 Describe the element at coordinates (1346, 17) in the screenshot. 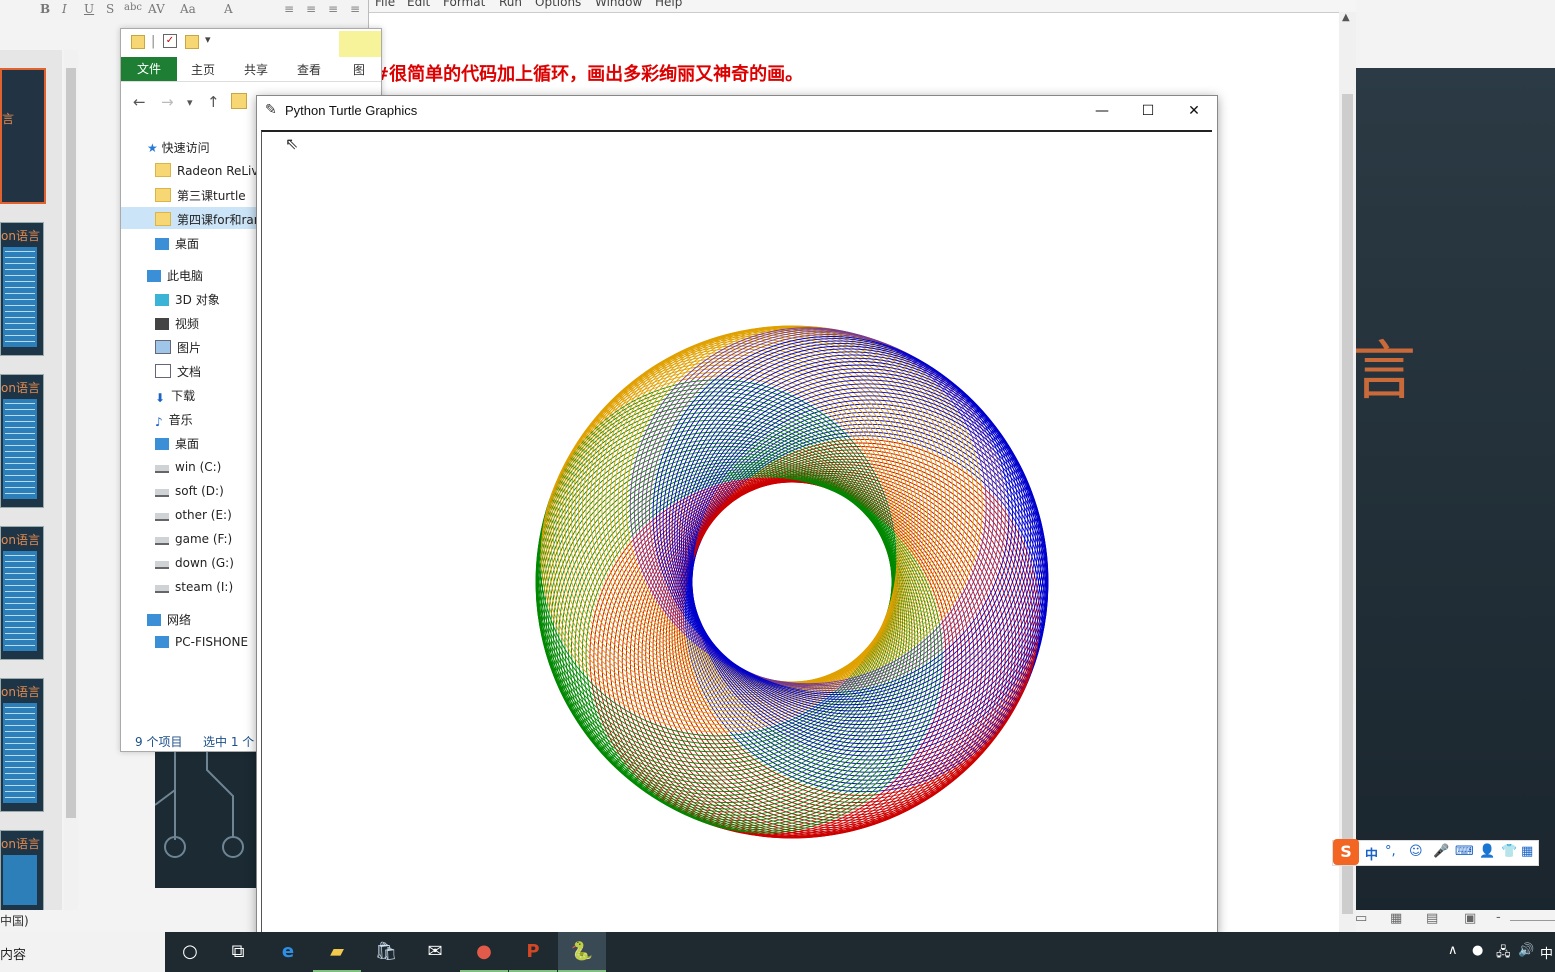

I see `scroll-up-icon: ▲` at that location.